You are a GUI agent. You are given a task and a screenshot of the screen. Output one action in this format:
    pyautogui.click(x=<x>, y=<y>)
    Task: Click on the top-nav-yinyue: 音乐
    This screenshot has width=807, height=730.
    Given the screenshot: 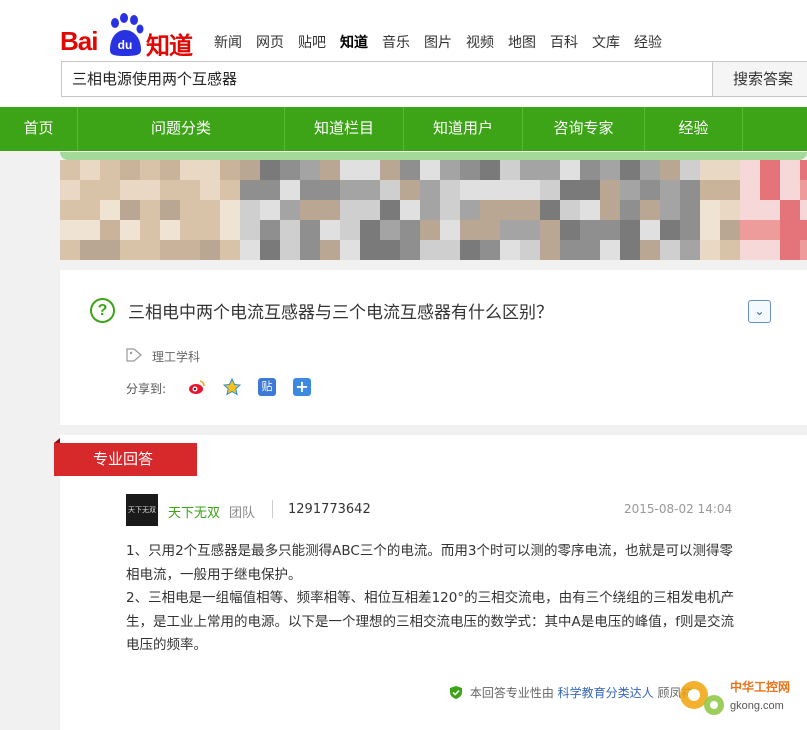 What is the action you would take?
    pyautogui.click(x=396, y=42)
    